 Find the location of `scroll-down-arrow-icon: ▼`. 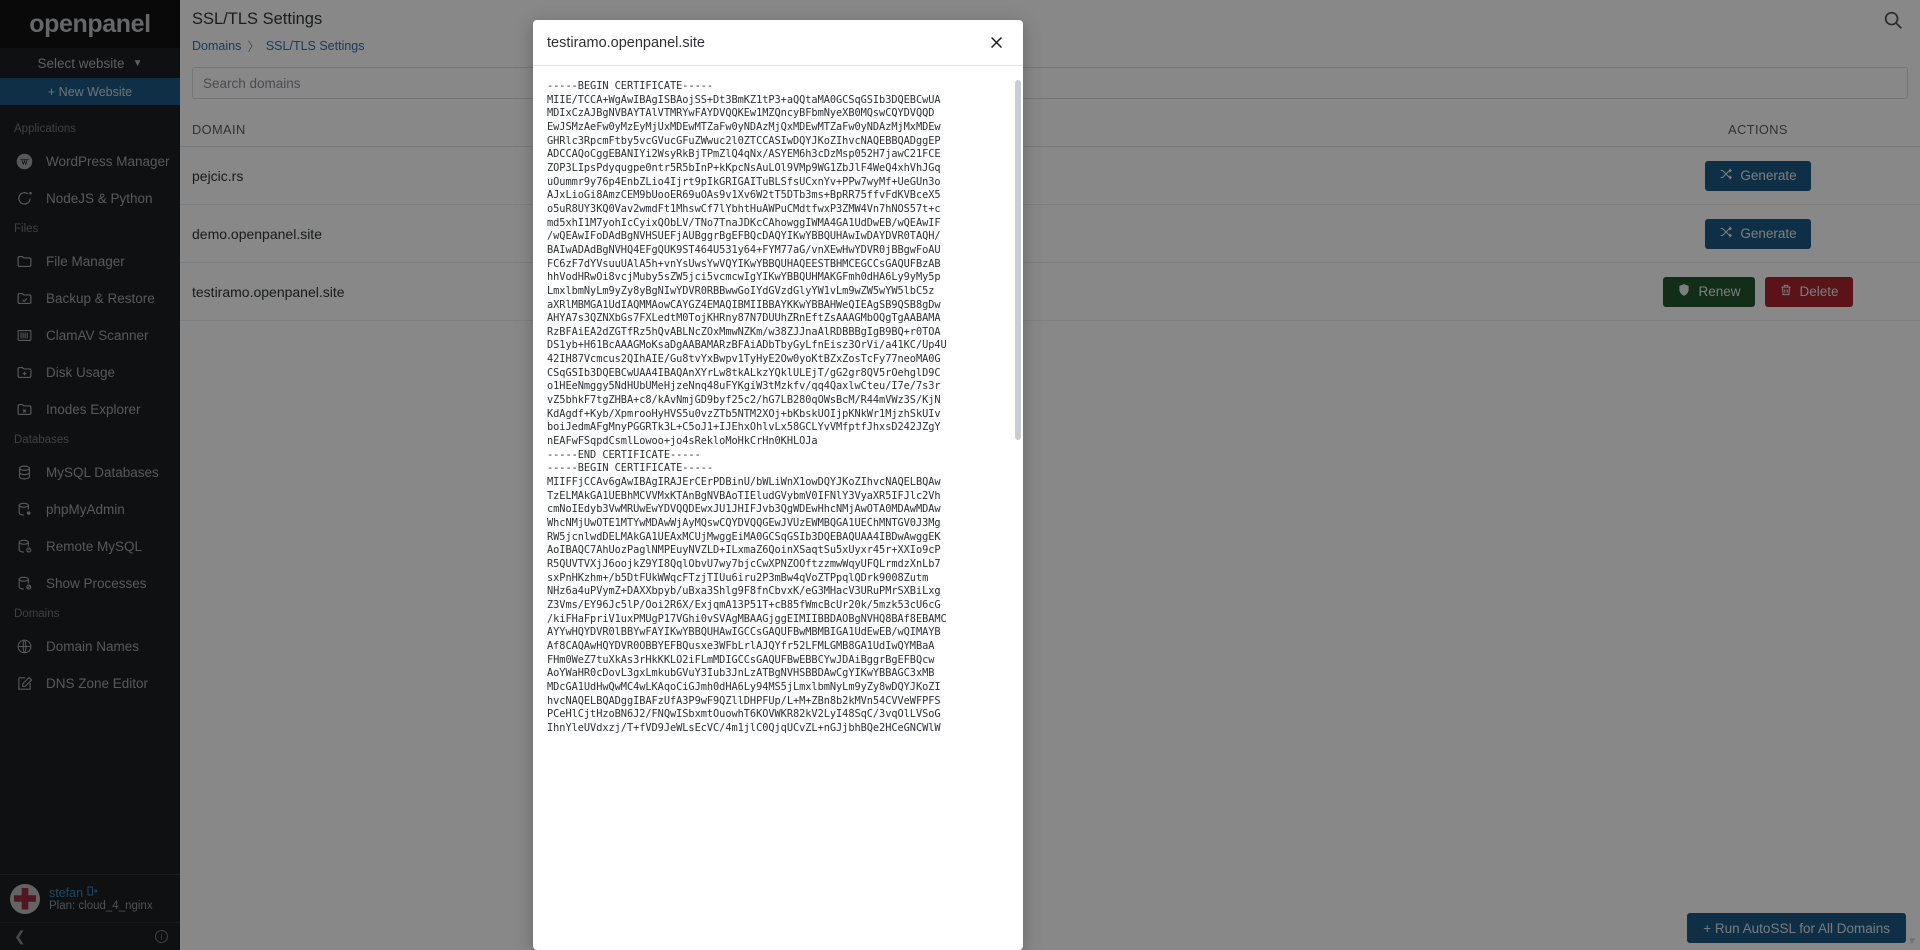

scroll-down-arrow-icon: ▼ is located at coordinates (1912, 941).